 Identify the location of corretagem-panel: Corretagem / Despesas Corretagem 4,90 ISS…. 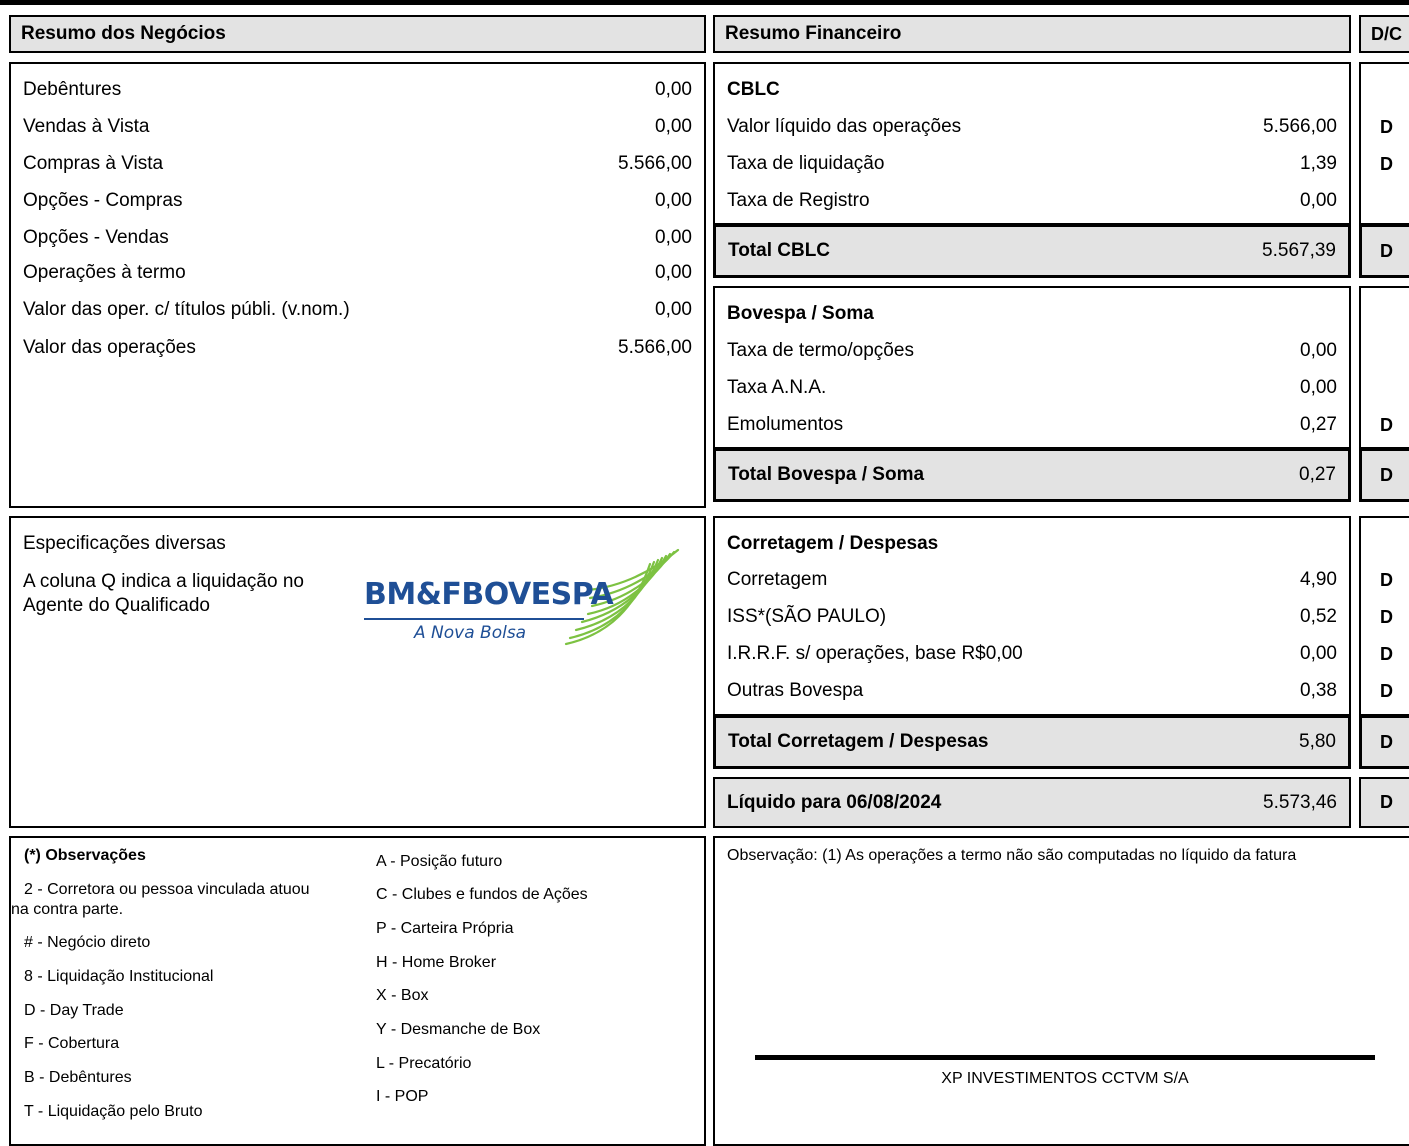
(1032, 616).